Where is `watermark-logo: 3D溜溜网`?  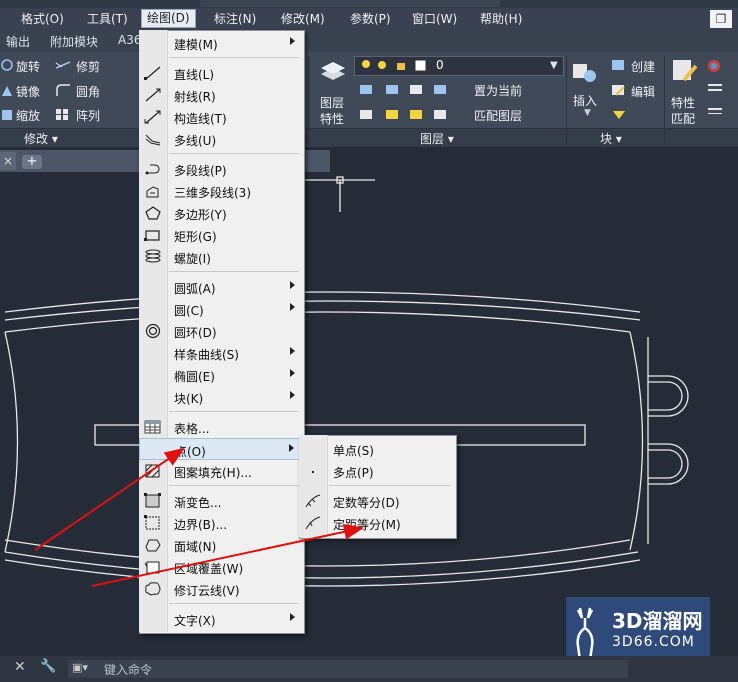 watermark-logo: 3D溜溜网 is located at coordinates (657, 621).